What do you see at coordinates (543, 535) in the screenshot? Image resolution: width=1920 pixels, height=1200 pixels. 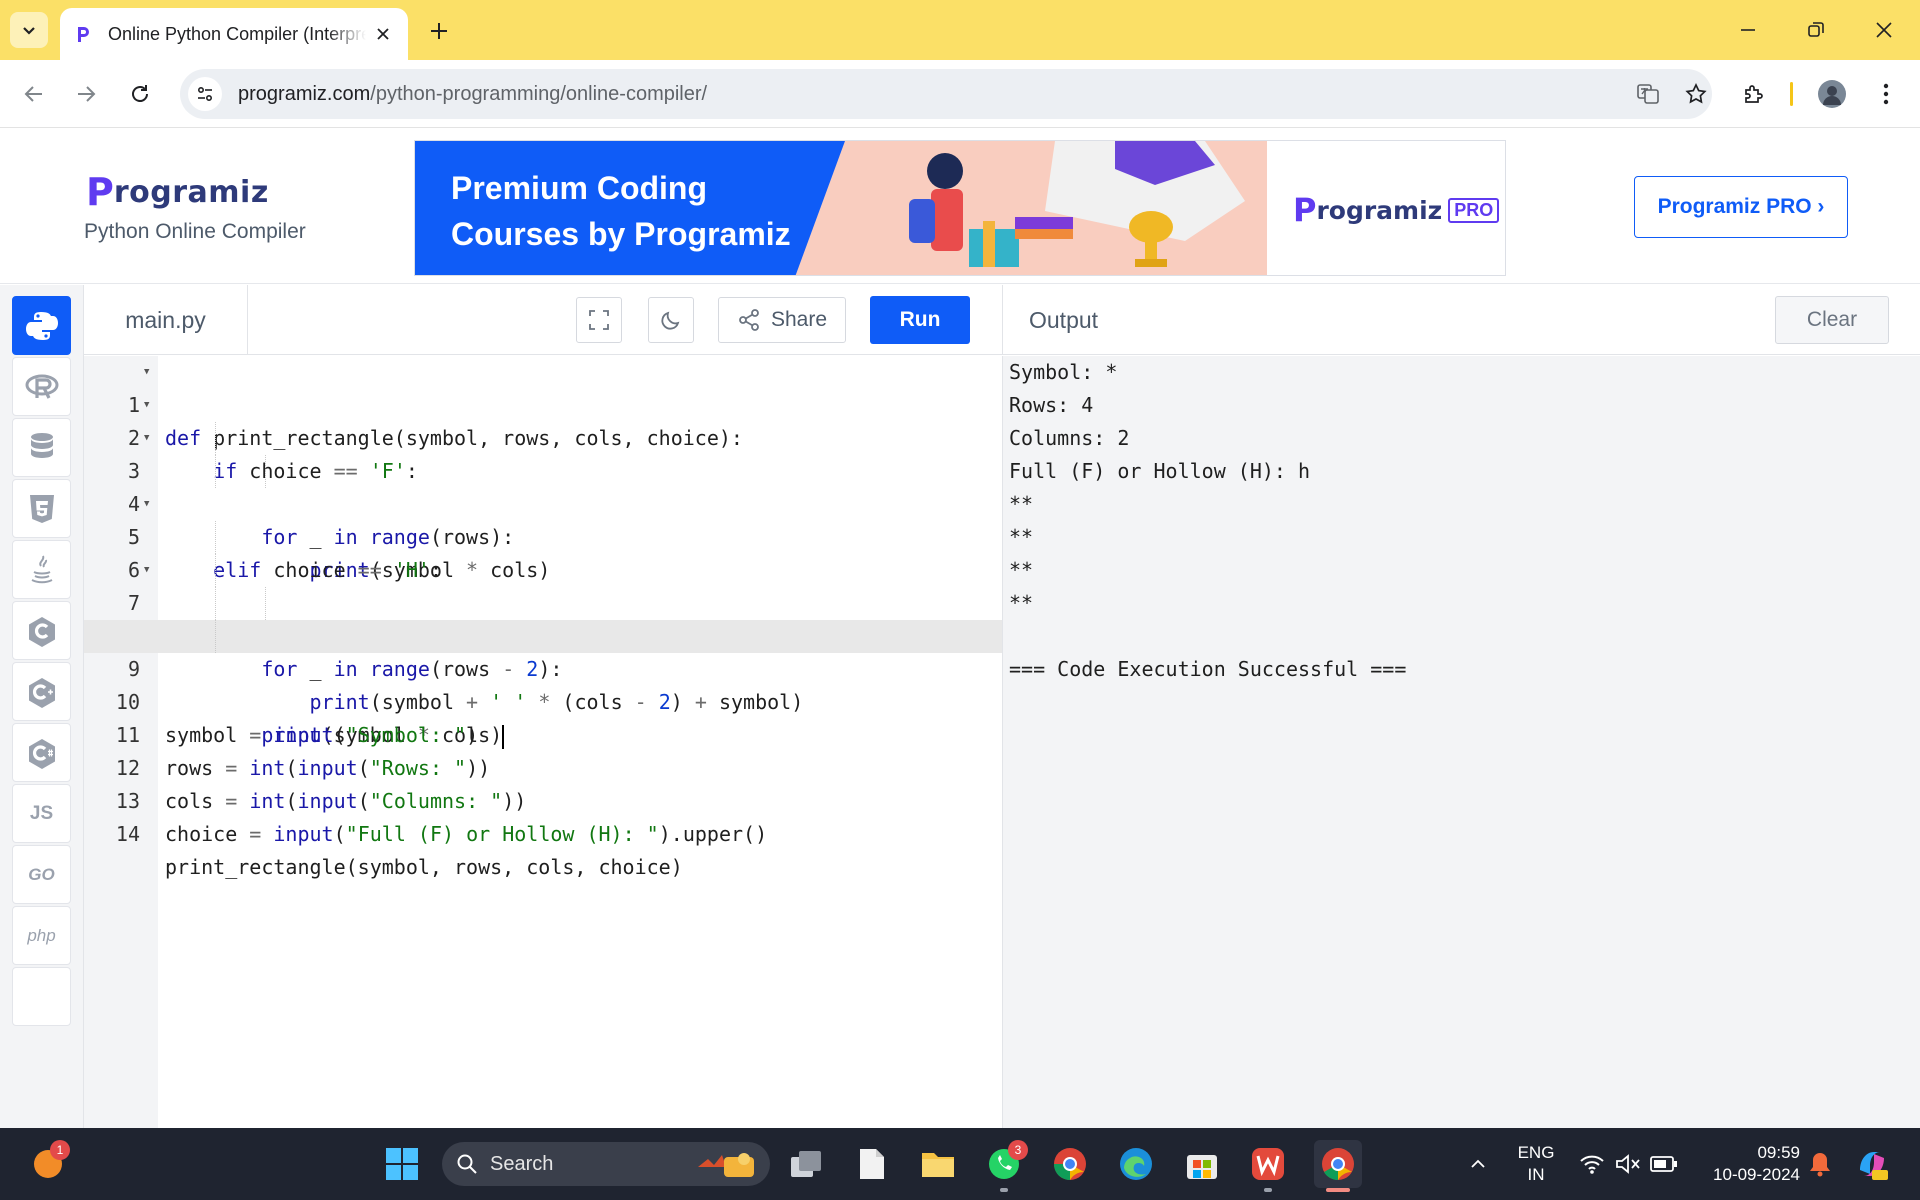 I see `code-line: 5 ▼ elif choice == 'H':` at bounding box center [543, 535].